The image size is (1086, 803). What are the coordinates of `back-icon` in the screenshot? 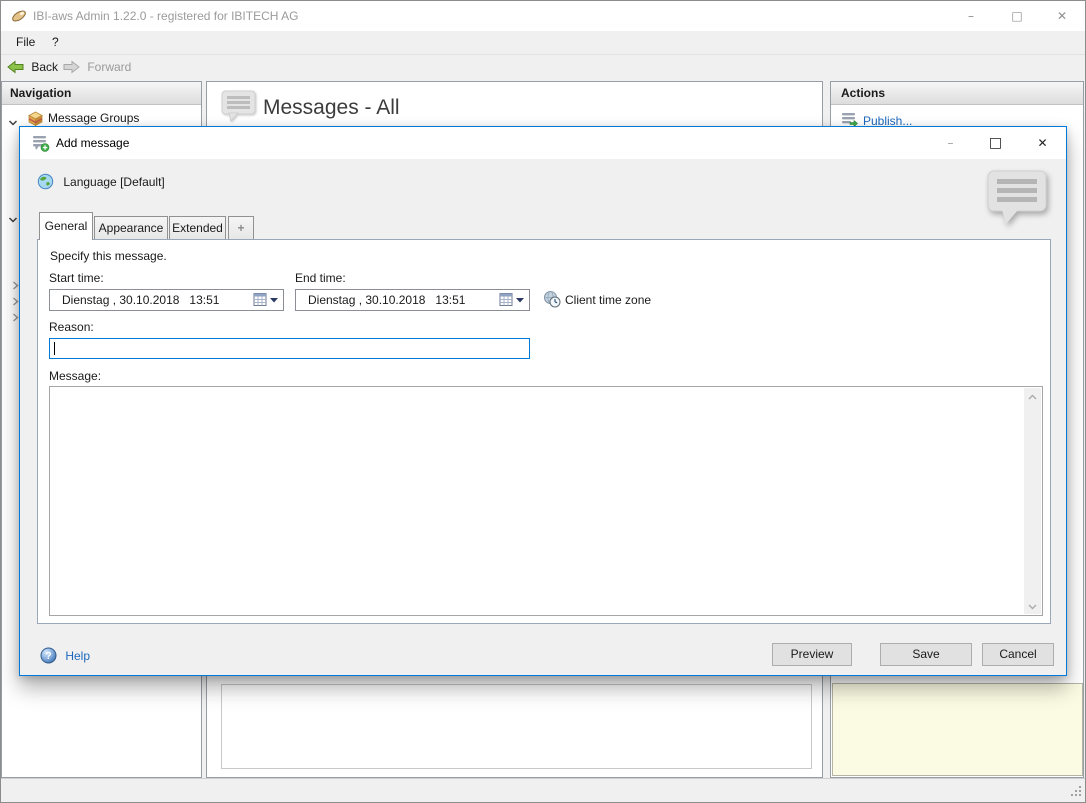 It's located at (19, 67).